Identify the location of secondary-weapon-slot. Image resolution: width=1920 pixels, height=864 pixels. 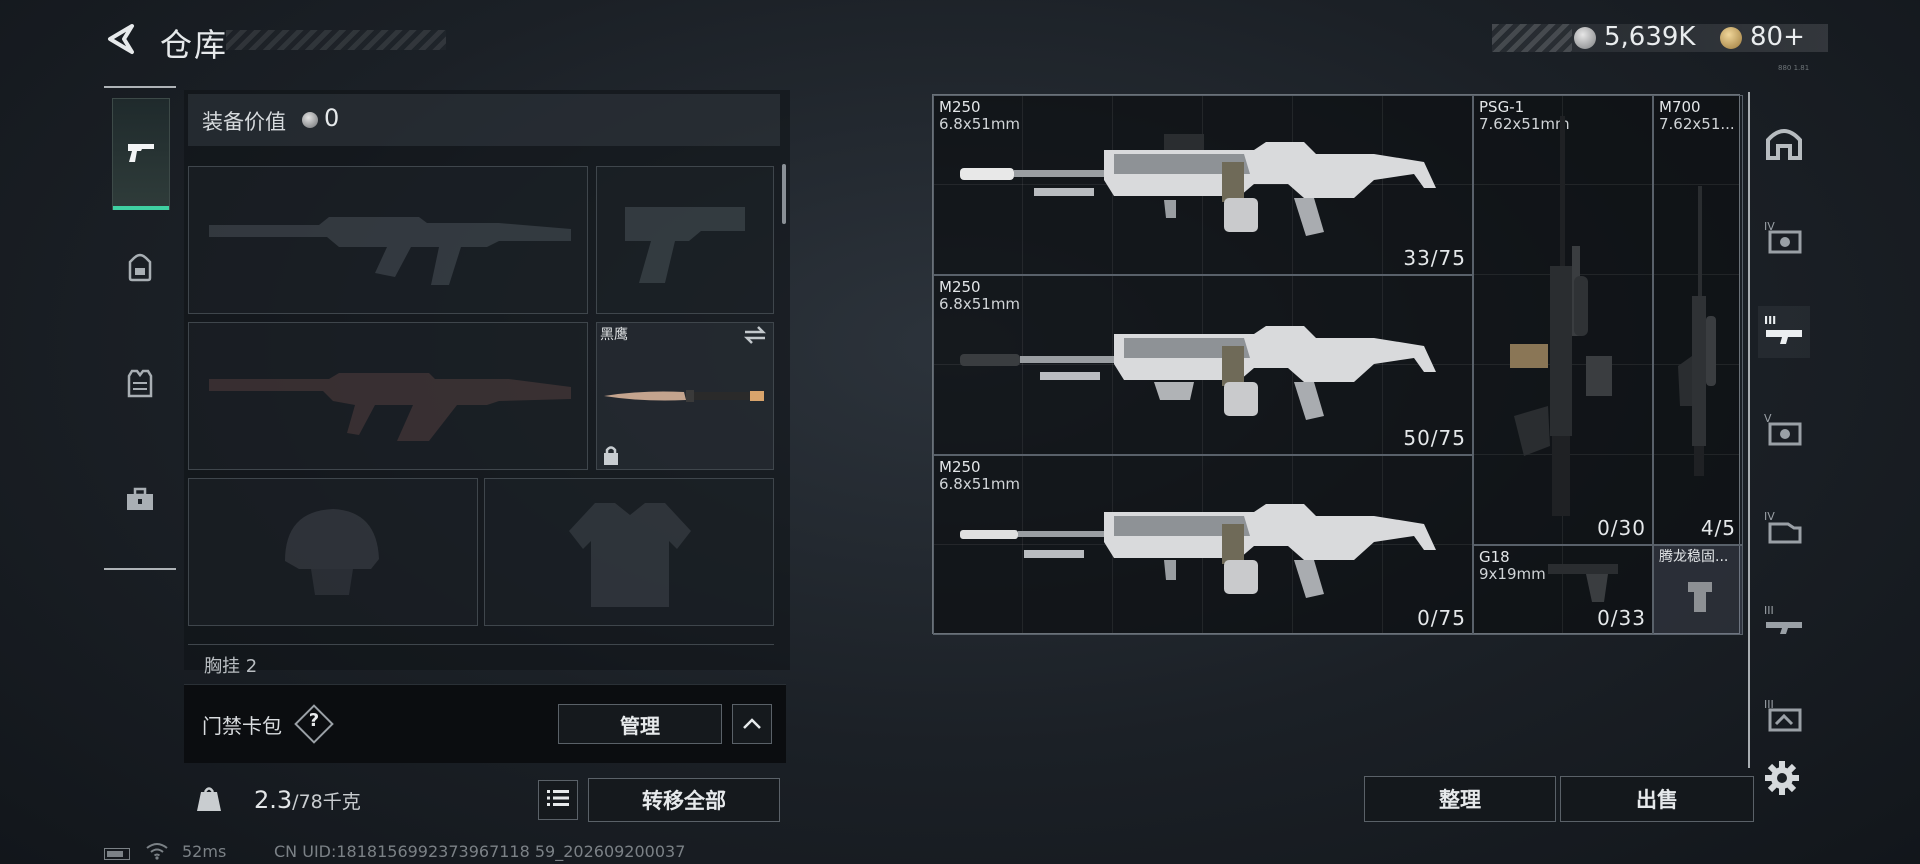
(388, 396).